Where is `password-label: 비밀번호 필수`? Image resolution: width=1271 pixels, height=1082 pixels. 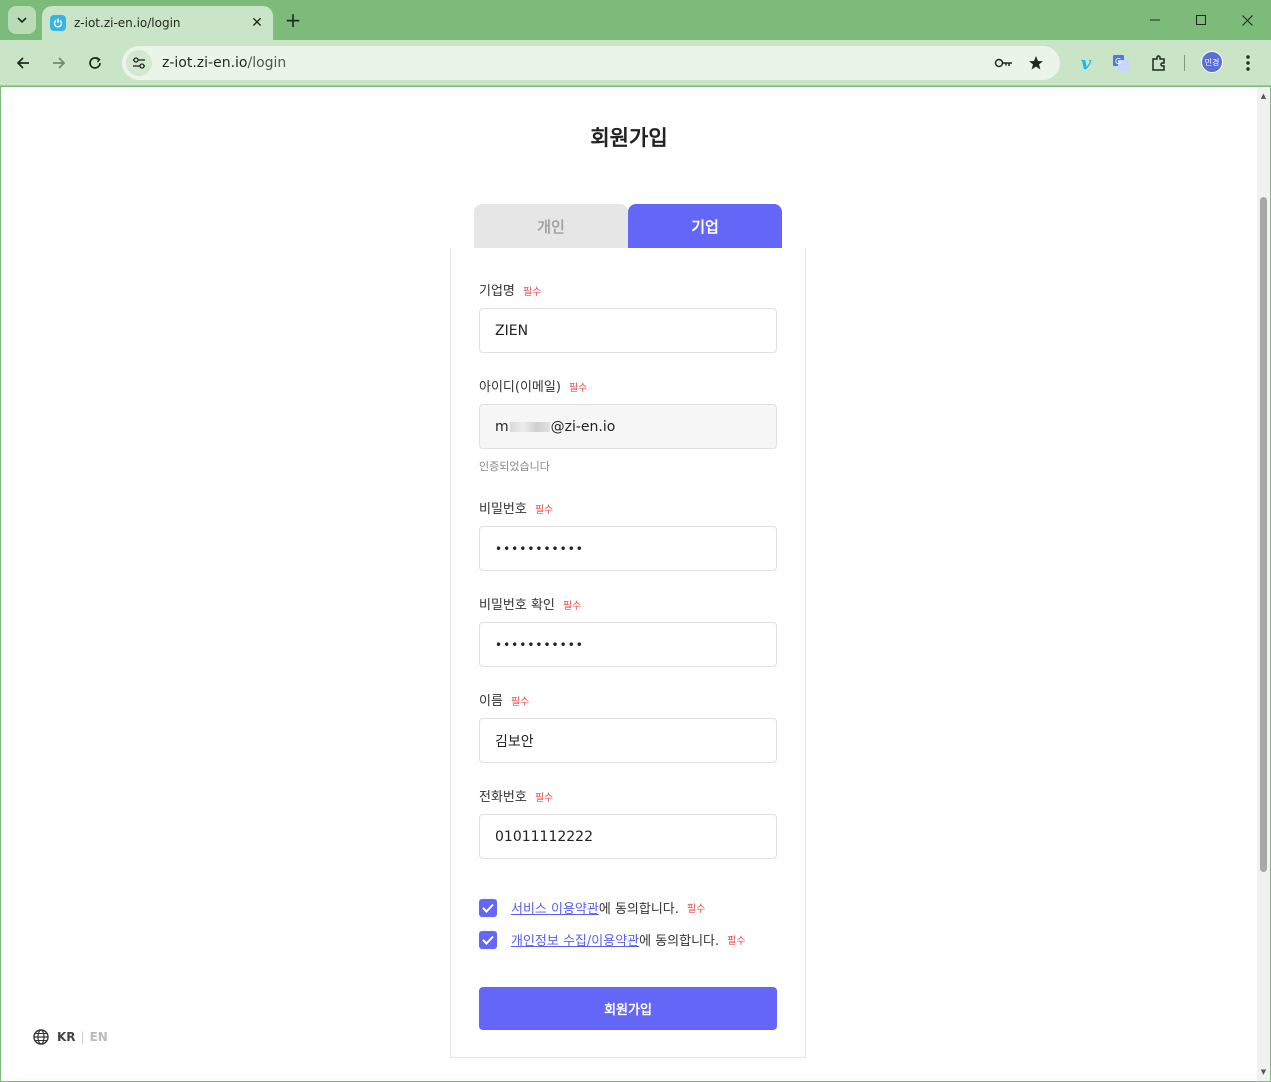 password-label: 비밀번호 필수 is located at coordinates (516, 509).